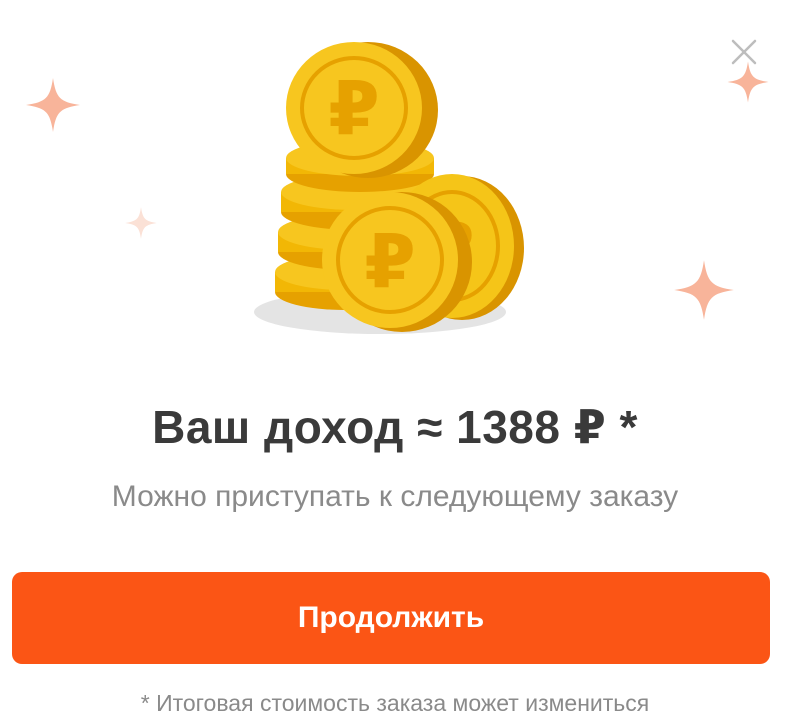 Image resolution: width=800 pixels, height=727 pixels. What do you see at coordinates (389, 188) in the screenshot?
I see `ruble-coins-icon: ₽ ₽ ₽` at bounding box center [389, 188].